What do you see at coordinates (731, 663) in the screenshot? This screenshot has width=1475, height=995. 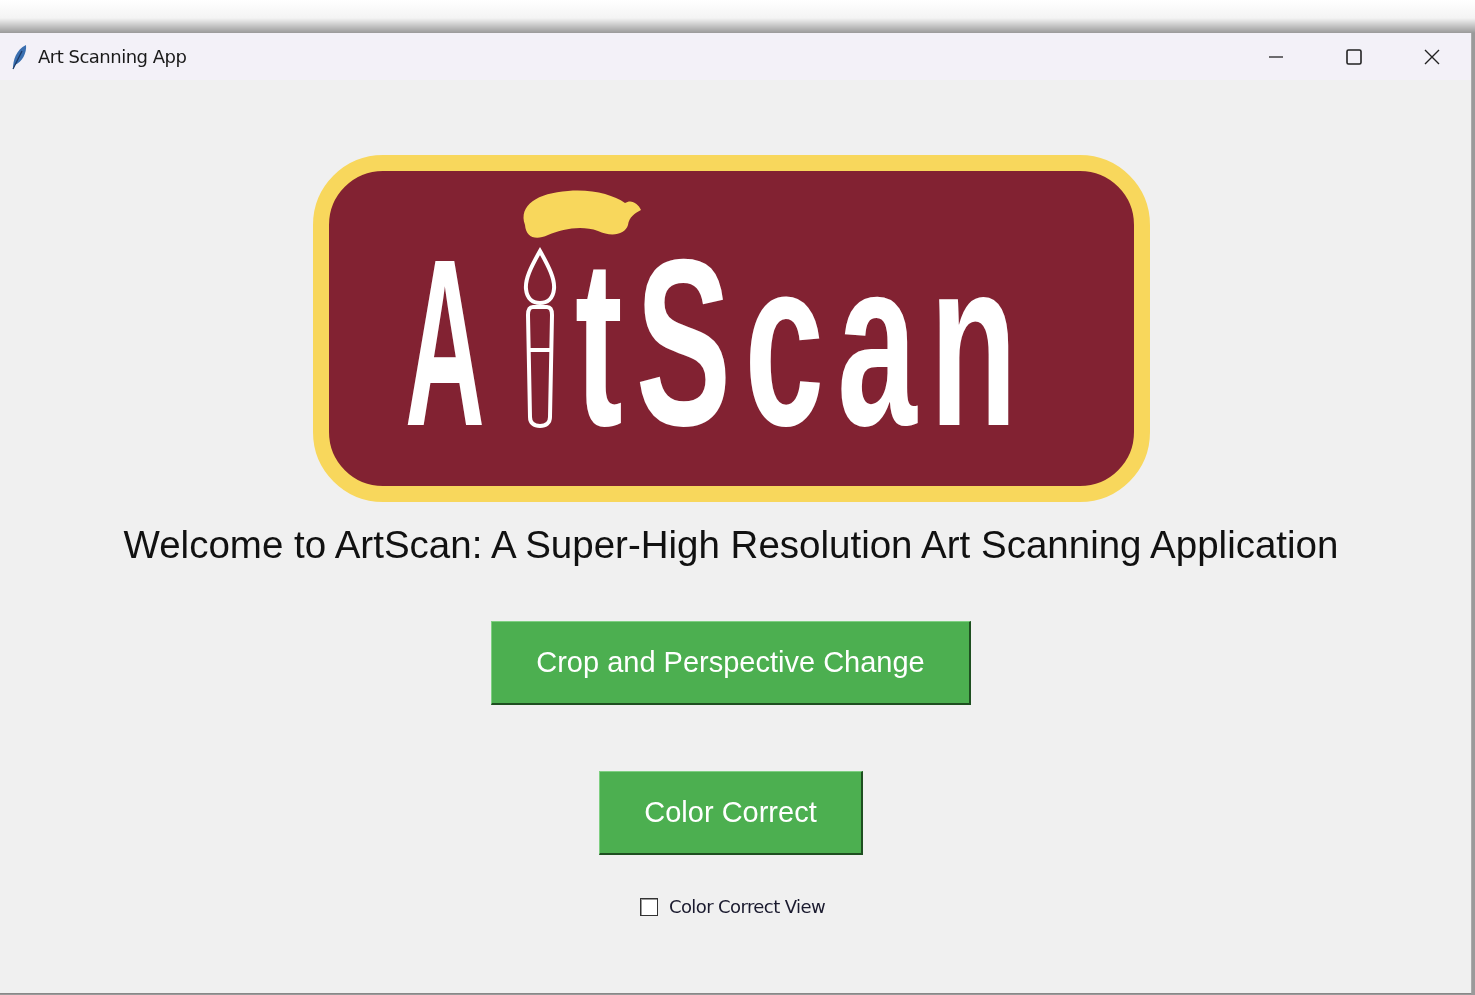 I see `action-button: Crop and Perspective Change` at bounding box center [731, 663].